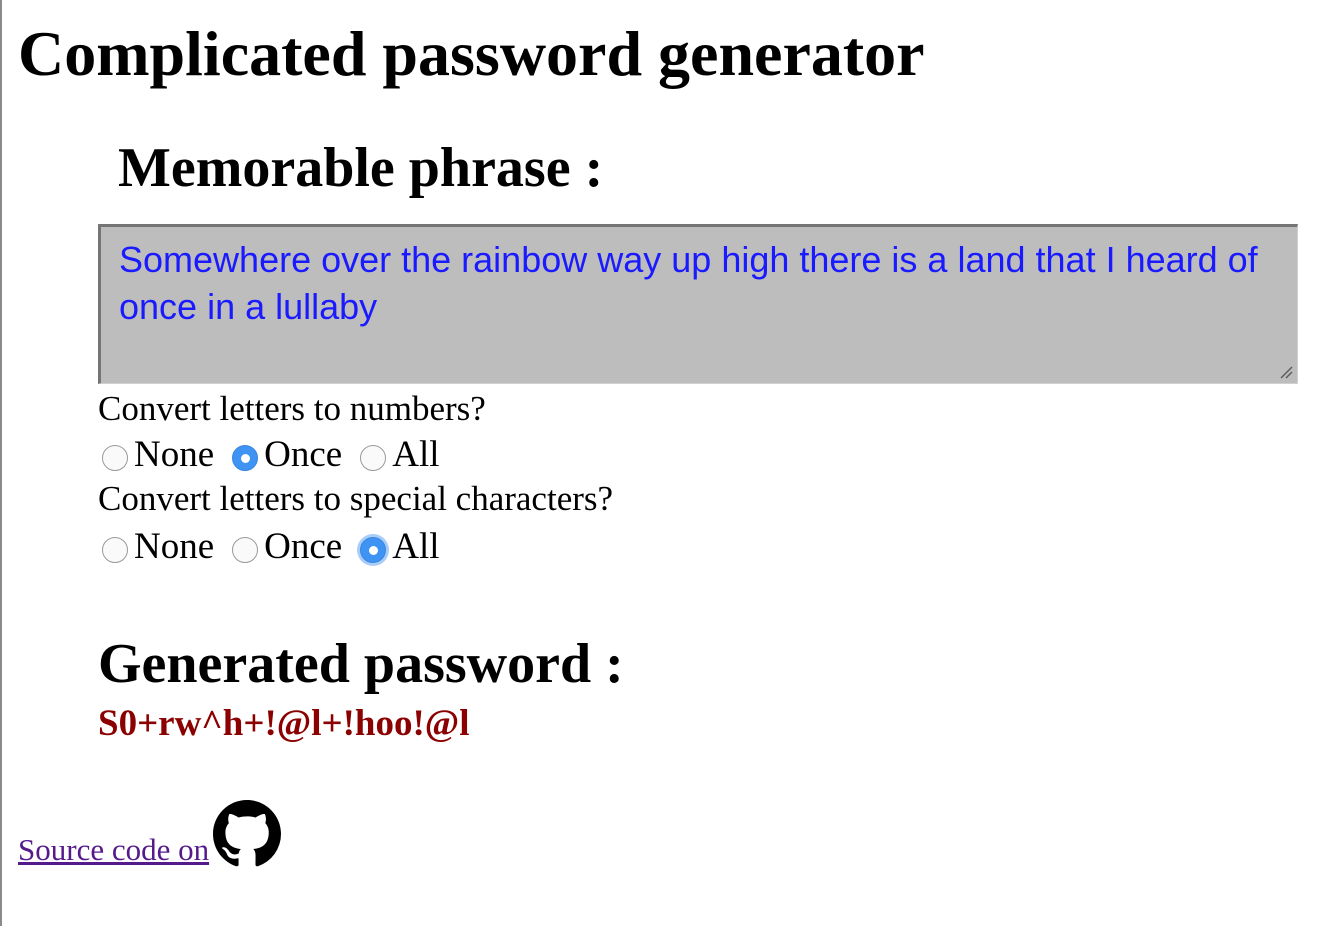 This screenshot has height=926, width=1328. I want to click on source-code-link: Source code on, so click(150, 834).